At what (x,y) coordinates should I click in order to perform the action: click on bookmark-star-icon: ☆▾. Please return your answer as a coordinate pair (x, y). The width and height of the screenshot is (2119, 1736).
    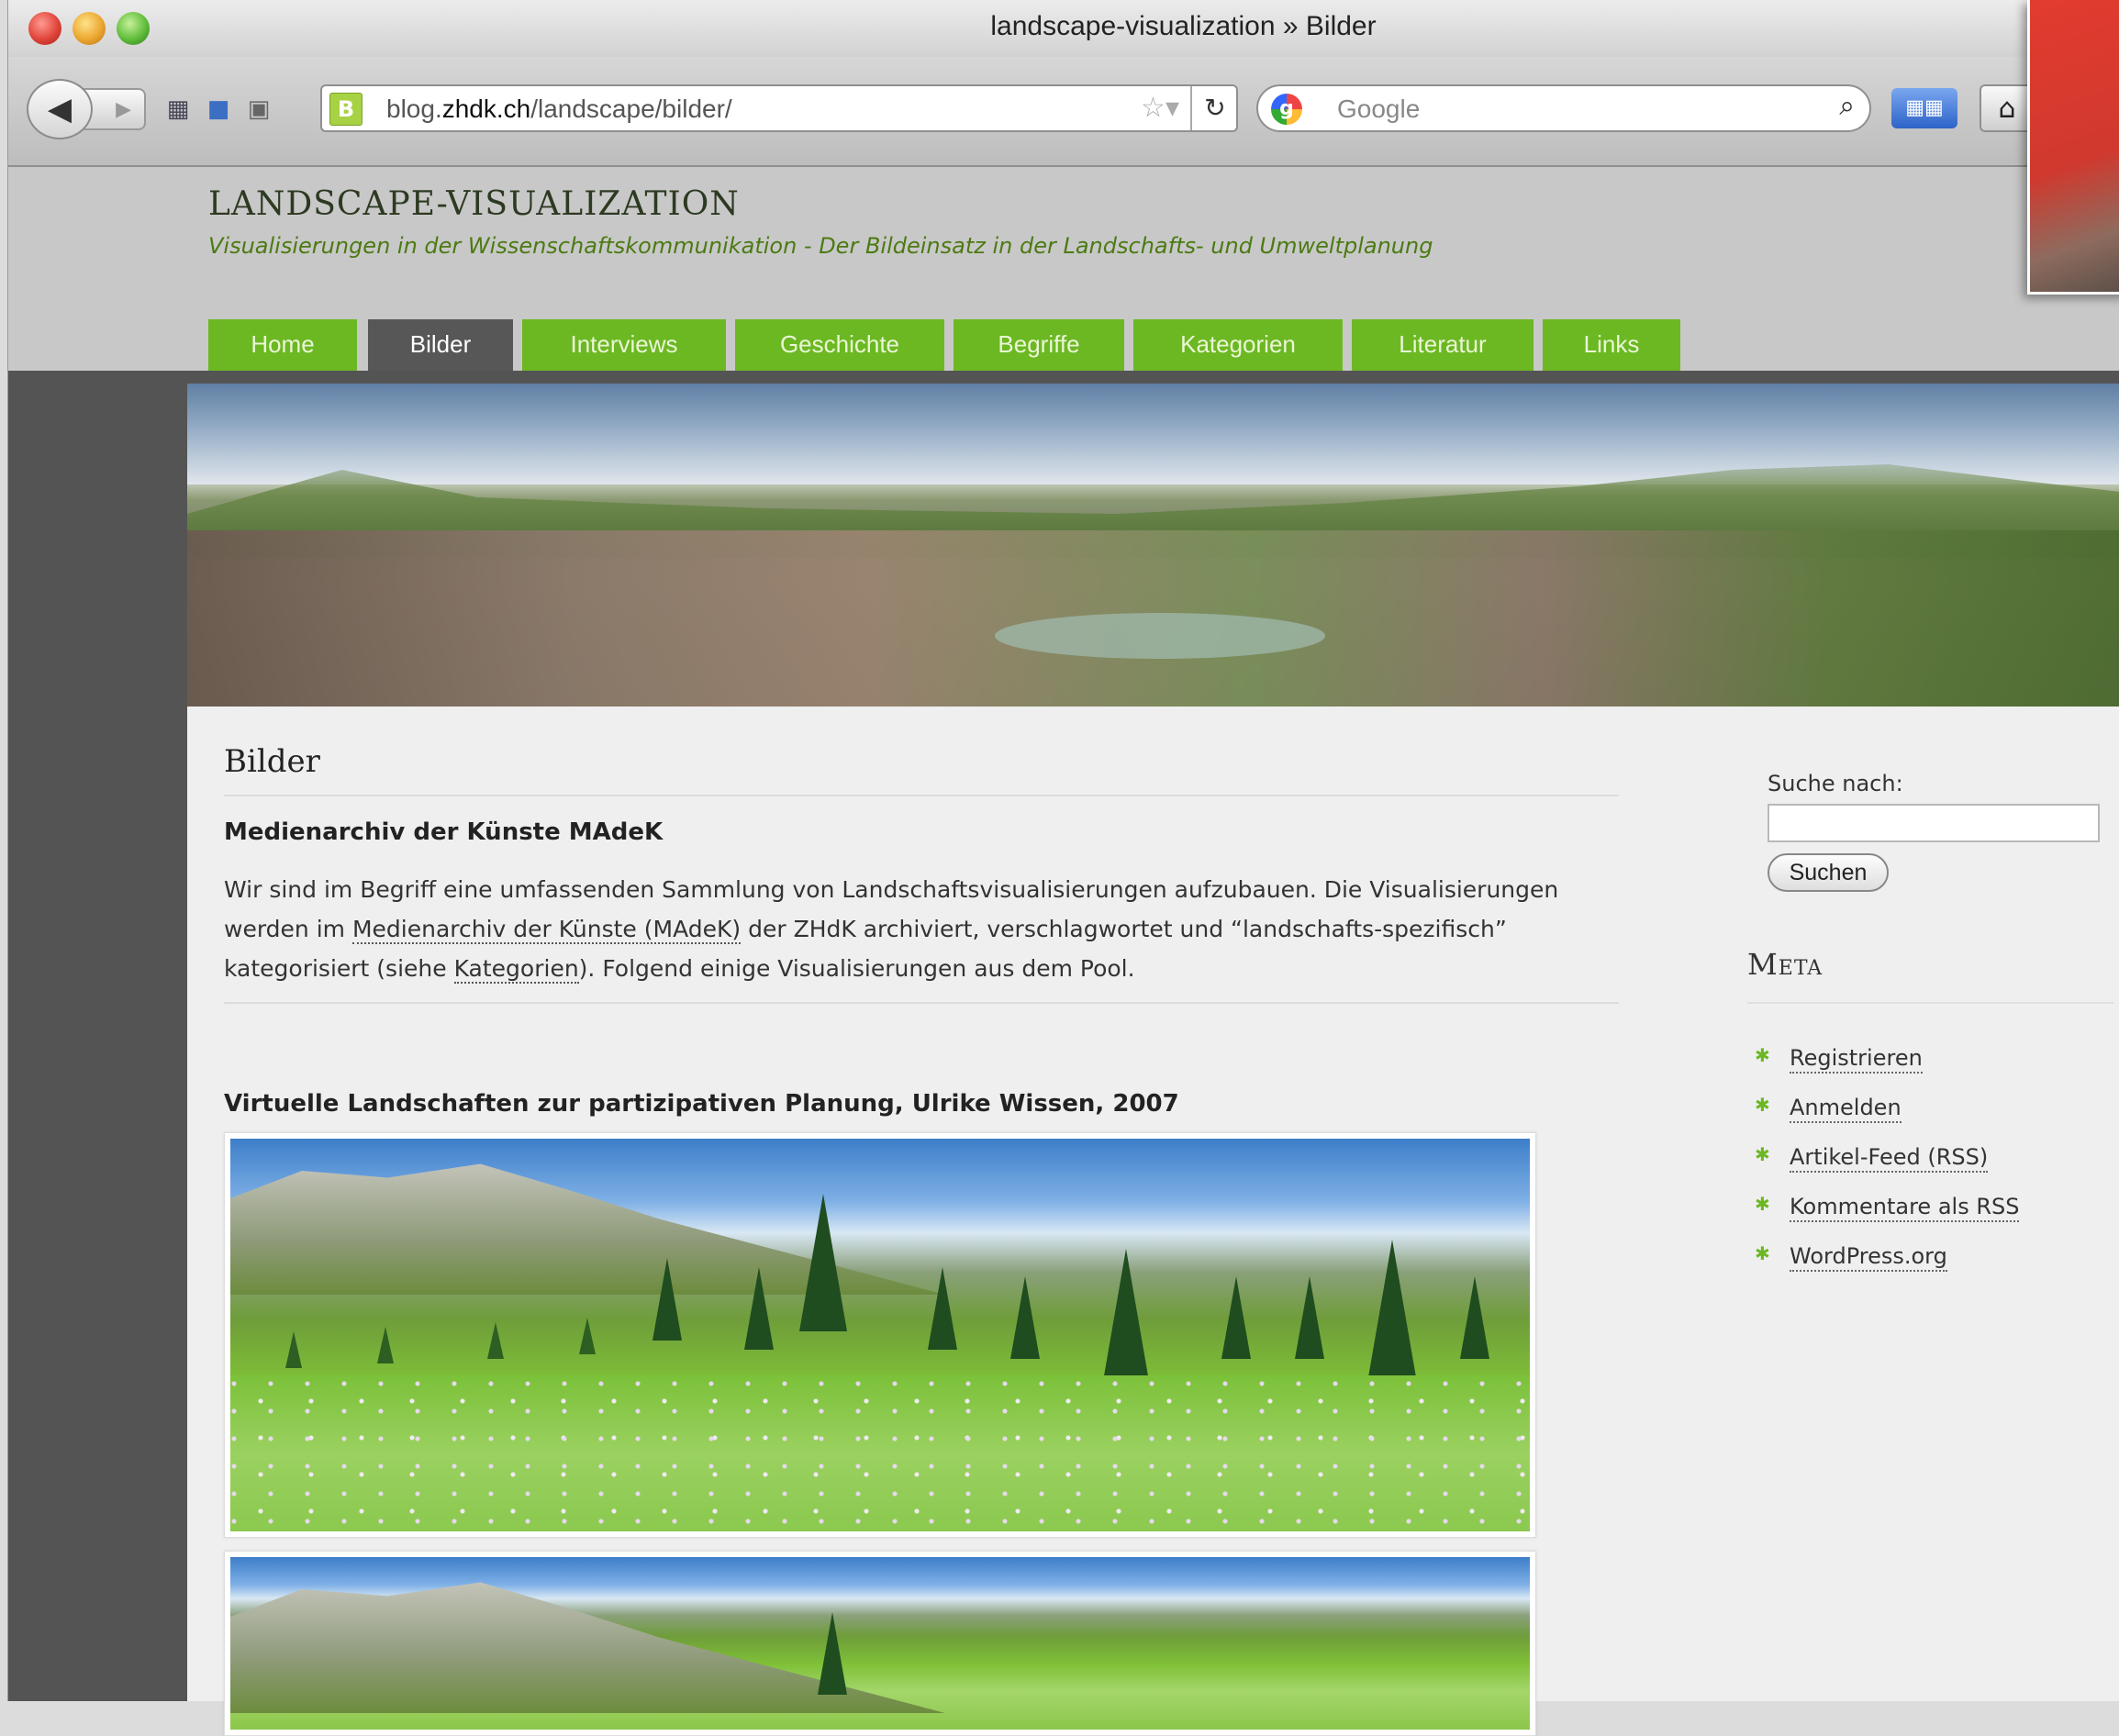
    Looking at the image, I should click on (1160, 108).